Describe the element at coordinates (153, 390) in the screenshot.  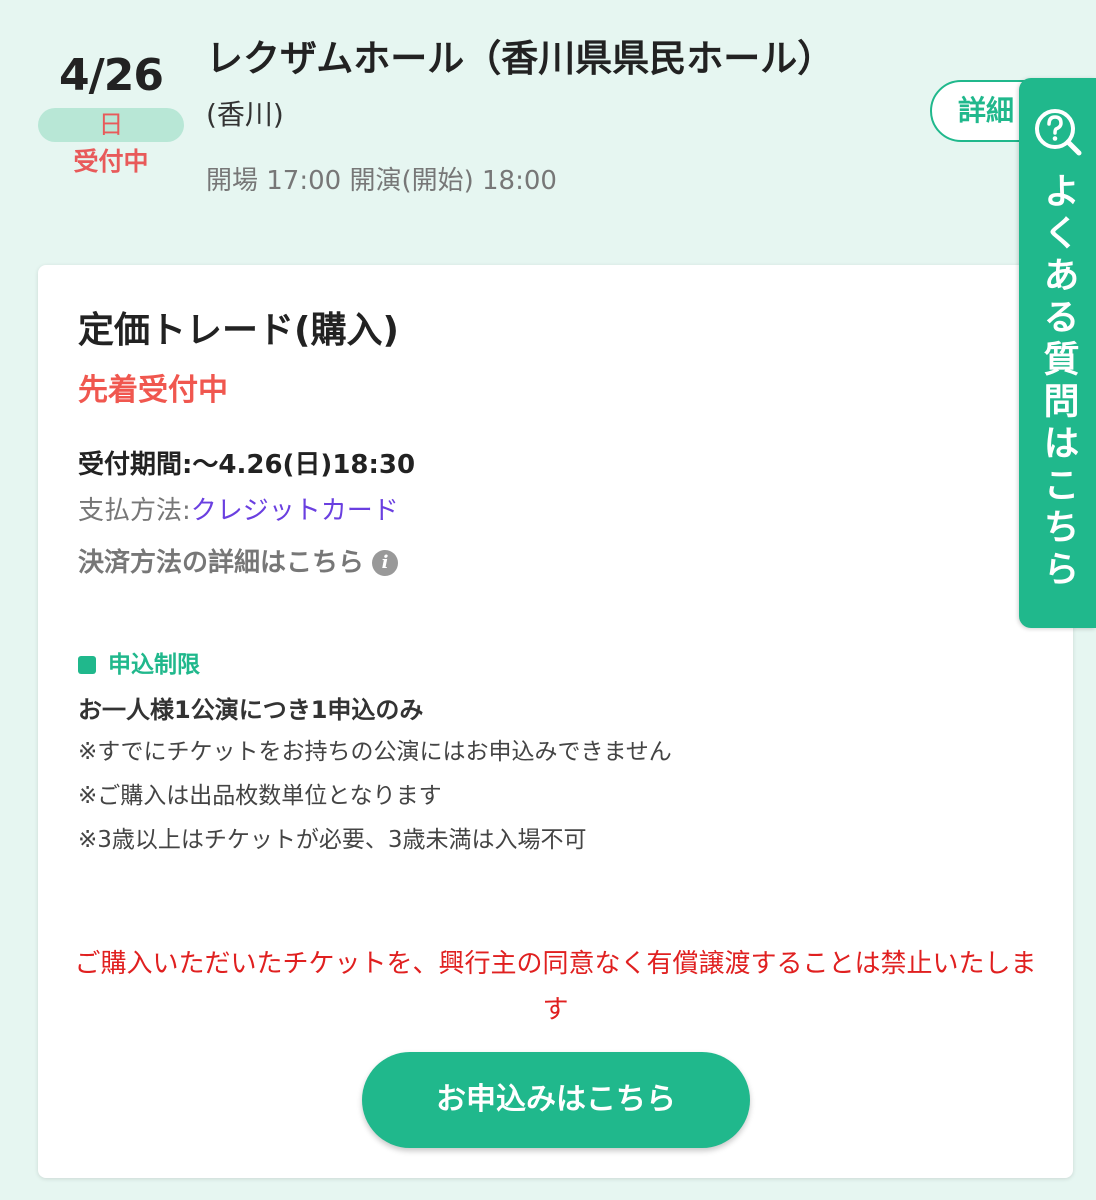
I see `trade-status: 先着受付中` at that location.